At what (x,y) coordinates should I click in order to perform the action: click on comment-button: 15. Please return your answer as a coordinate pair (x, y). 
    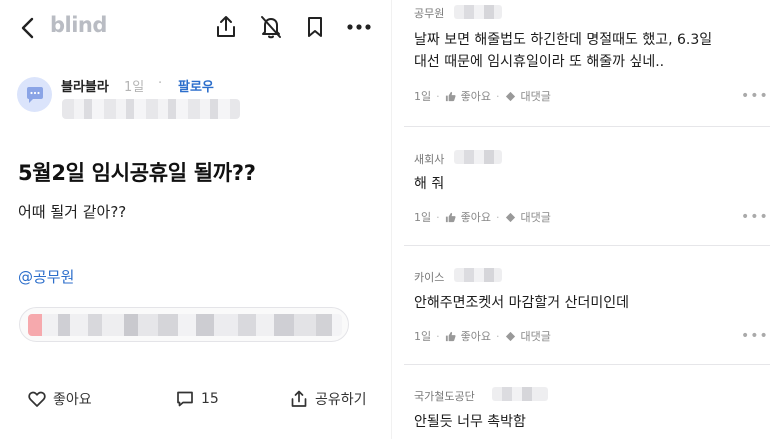
    Looking at the image, I should click on (197, 399).